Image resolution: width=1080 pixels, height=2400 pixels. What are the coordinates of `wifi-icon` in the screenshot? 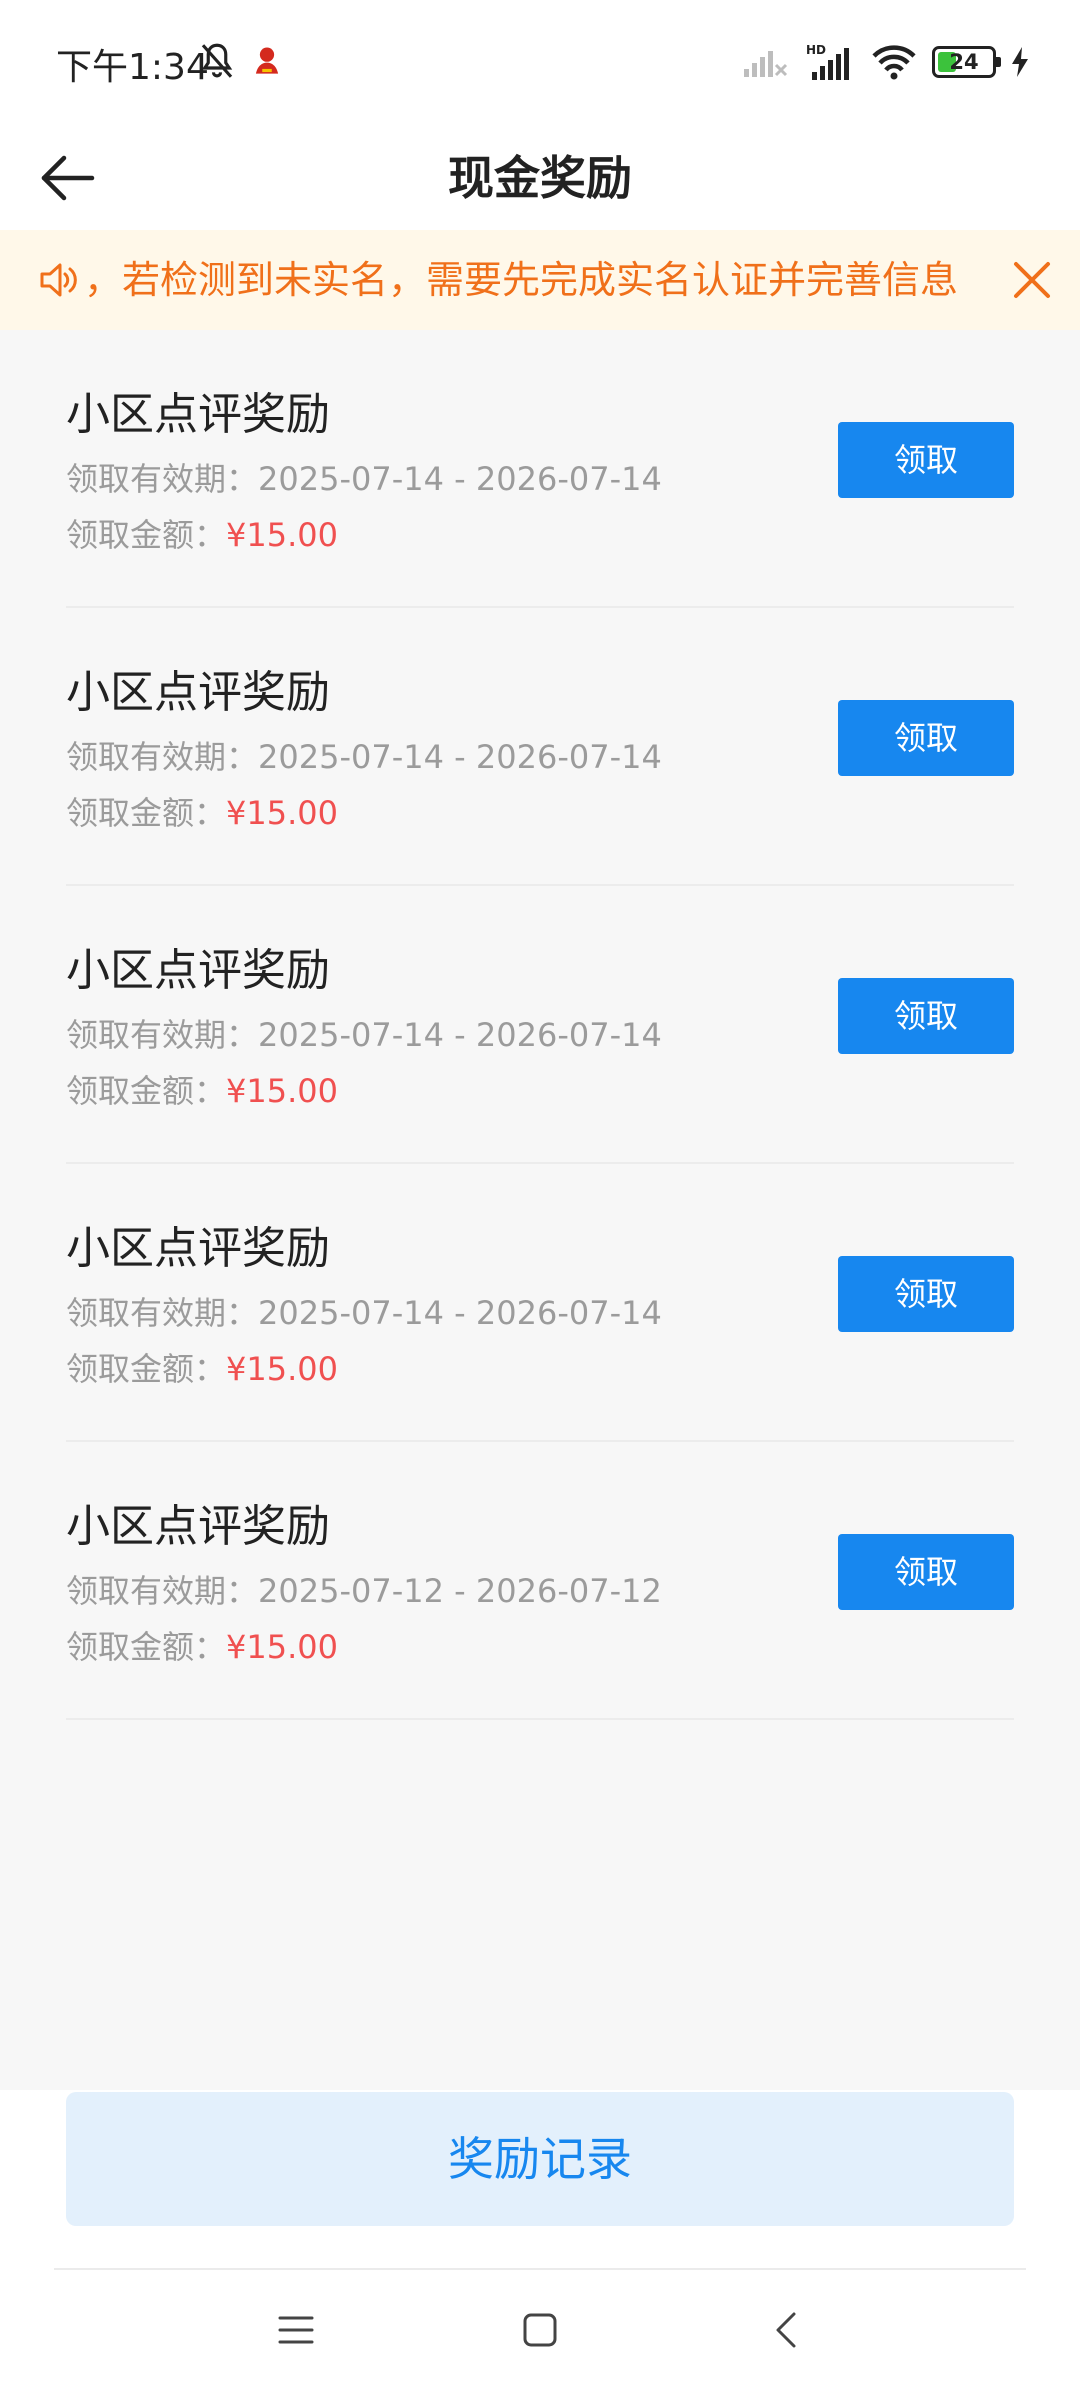 It's located at (894, 62).